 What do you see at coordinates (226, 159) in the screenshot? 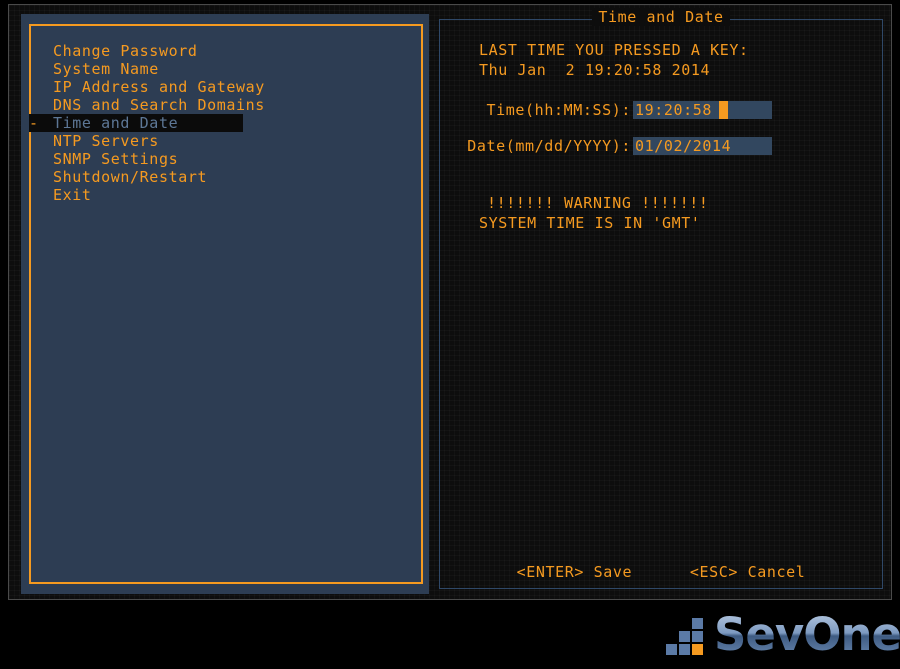
I see `menu-item-snmp-settings: SNMP Settings` at bounding box center [226, 159].